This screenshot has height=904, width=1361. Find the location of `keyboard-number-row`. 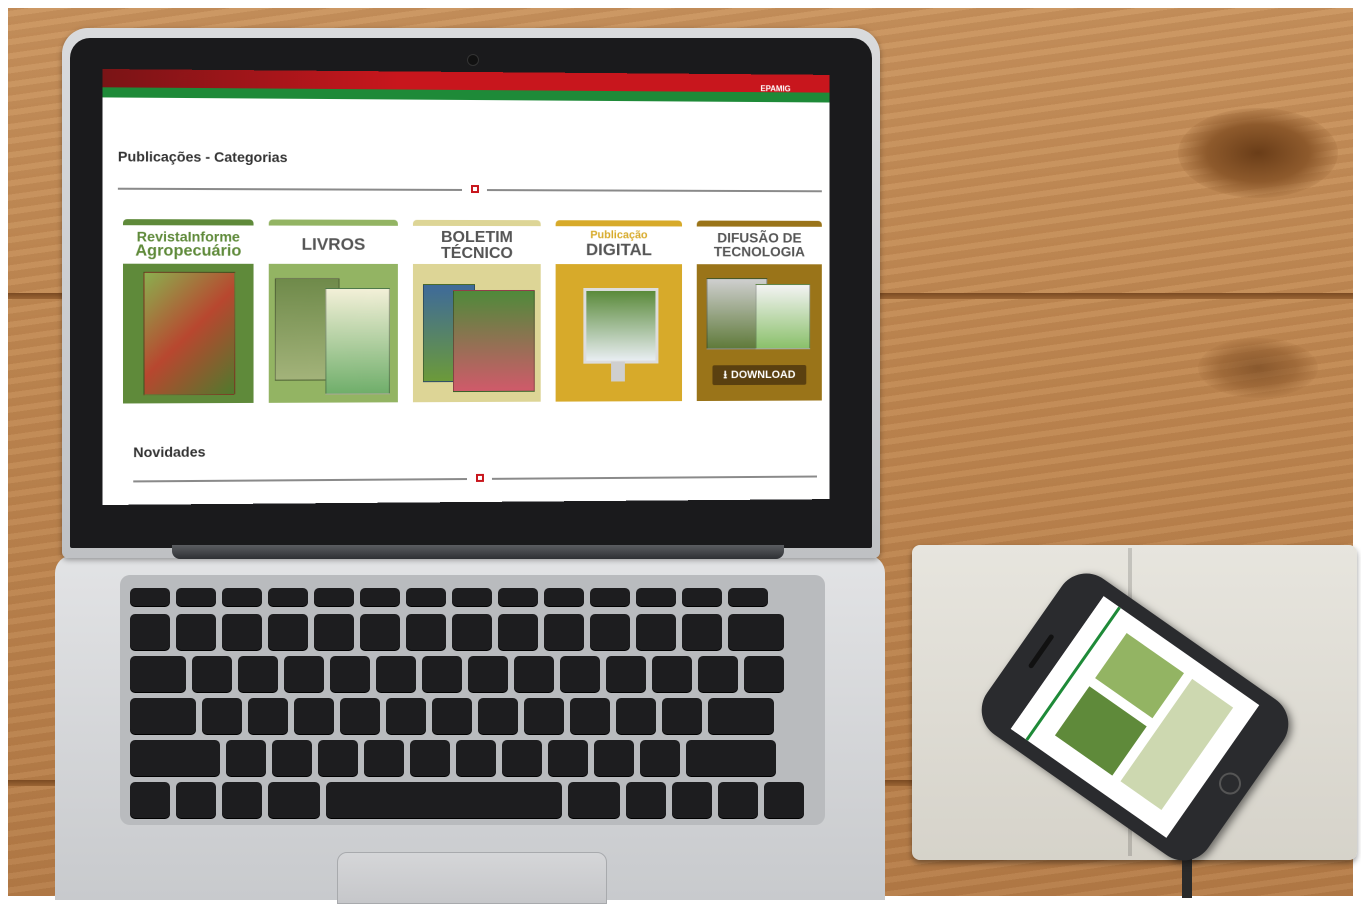

keyboard-number-row is located at coordinates (457, 632).